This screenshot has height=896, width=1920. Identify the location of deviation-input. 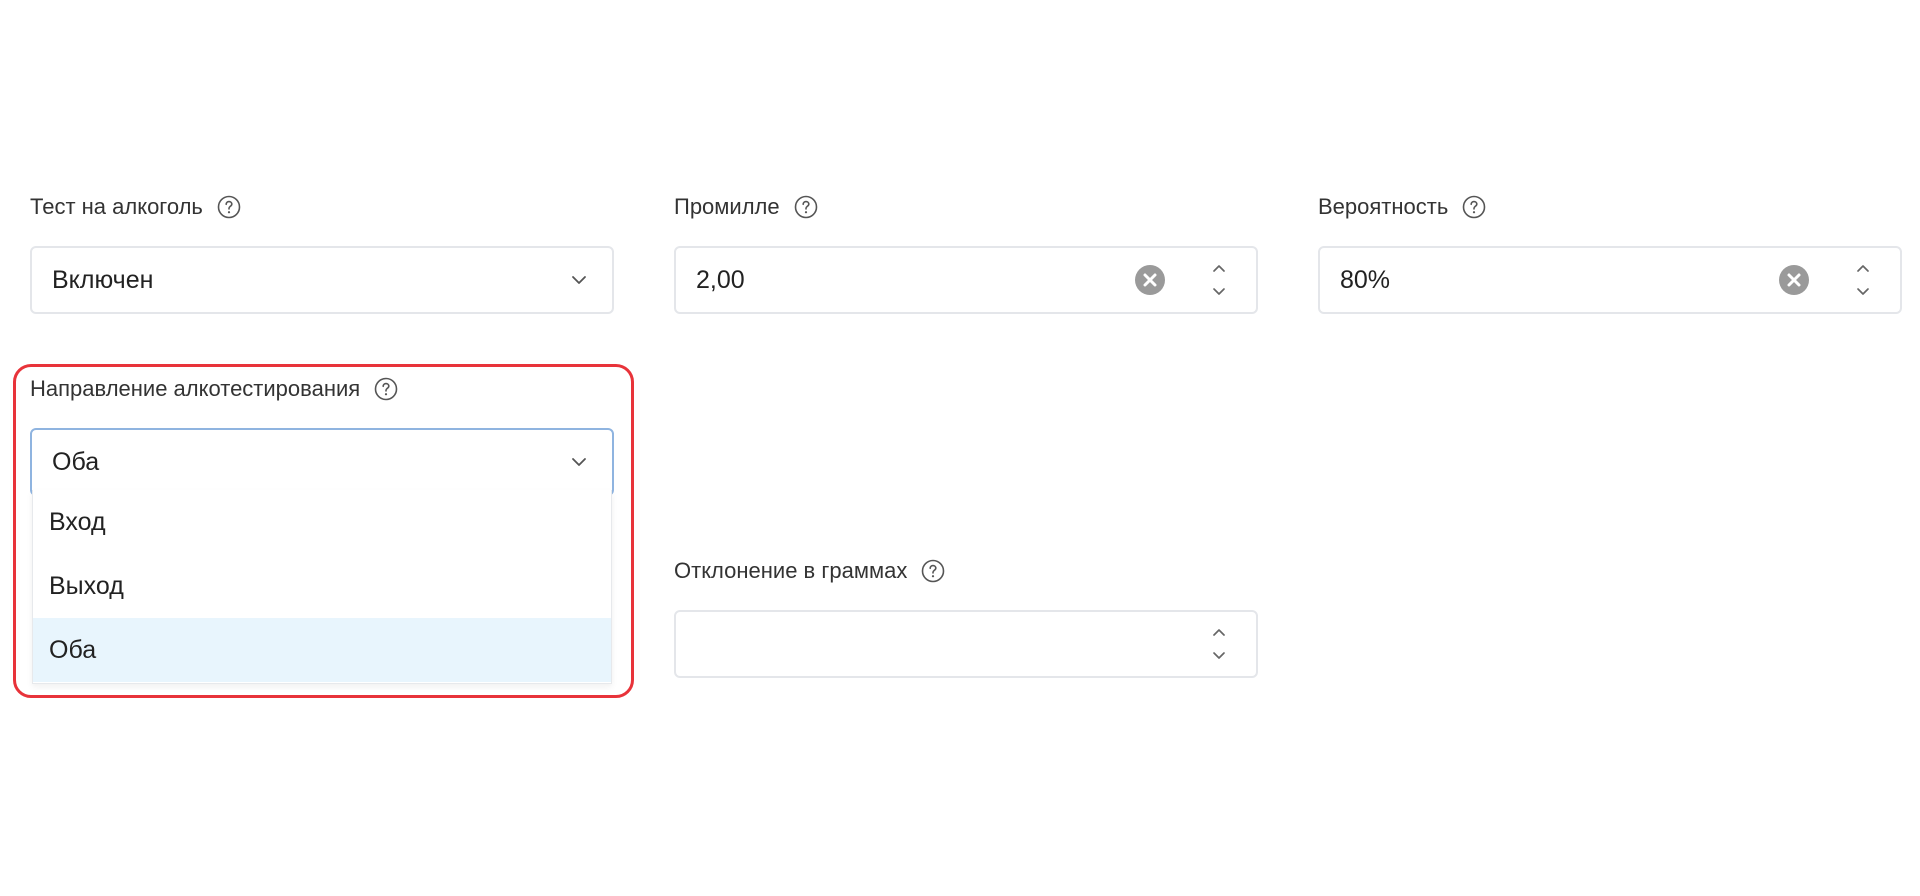
(966, 644).